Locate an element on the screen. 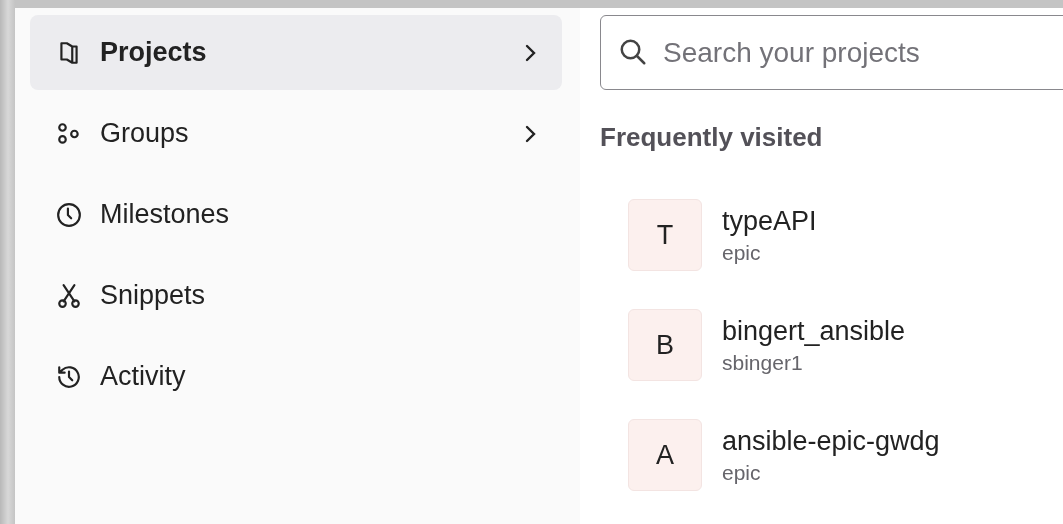 This screenshot has width=1063, height=524. project-name: typeAPI is located at coordinates (769, 221).